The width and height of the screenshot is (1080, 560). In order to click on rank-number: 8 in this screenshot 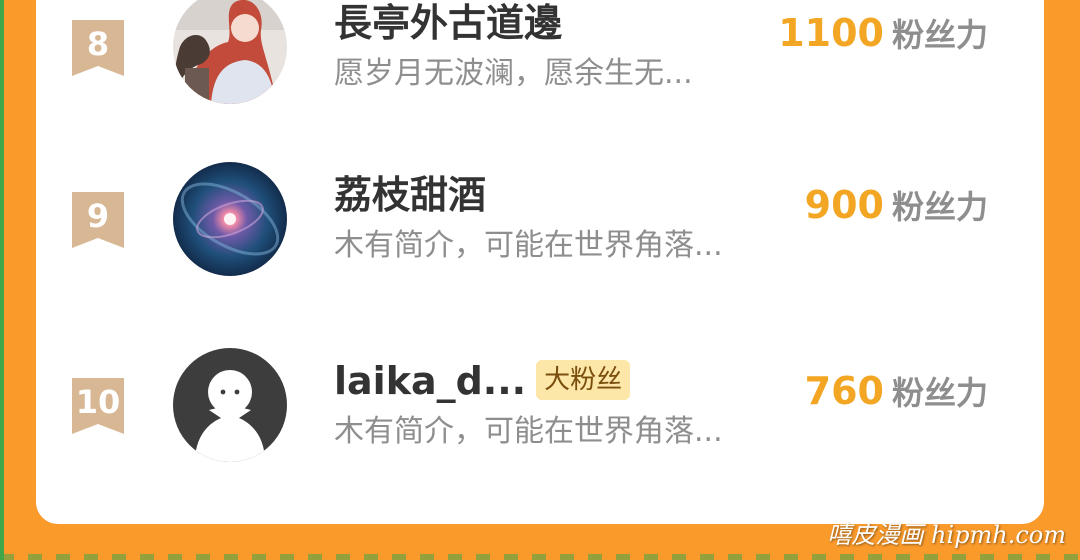, I will do `click(98, 44)`.